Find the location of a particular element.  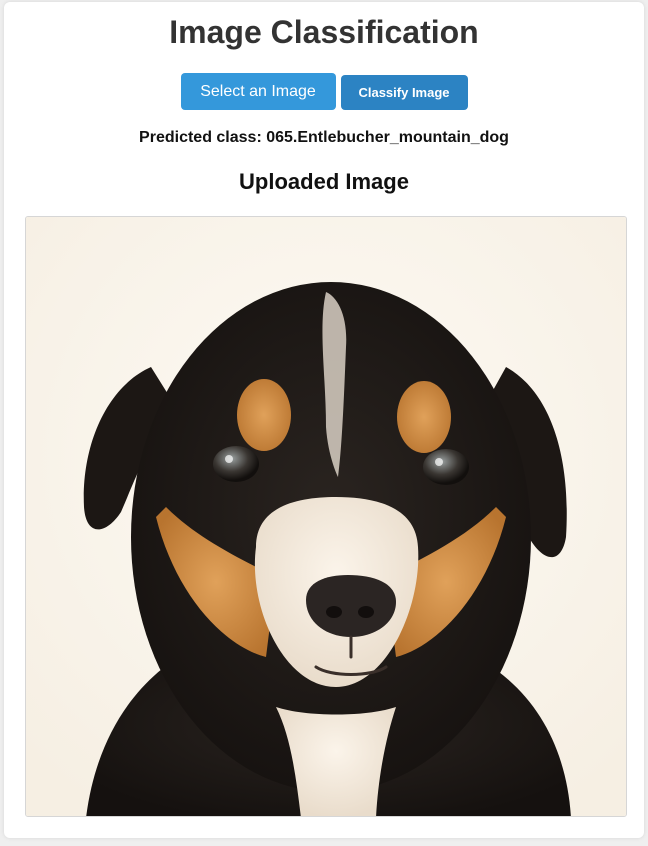

classify-image-button: Classify Image is located at coordinates (404, 92).